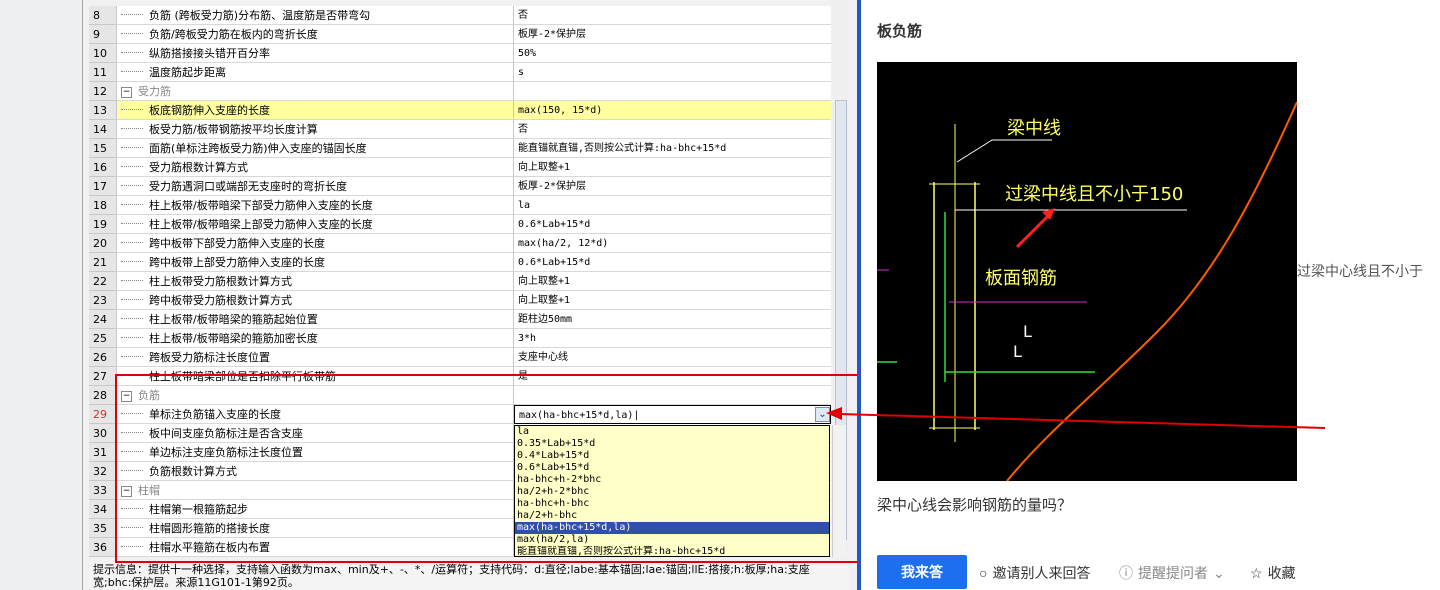 This screenshot has width=1440, height=590. I want to click on row-name-text: 面筋(单标注跨板受力筋)伸入支座的锚固长度, so click(258, 148).